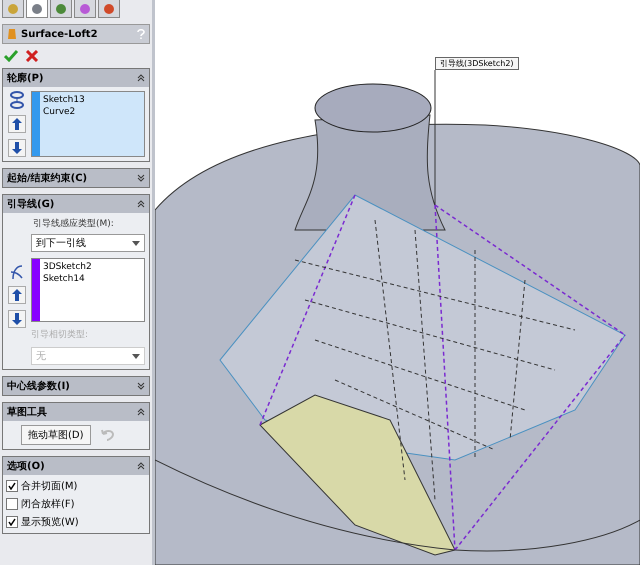 The image size is (640, 565). Describe the element at coordinates (88, 243) in the screenshot. I see `dropdown: 到下一引线` at that location.